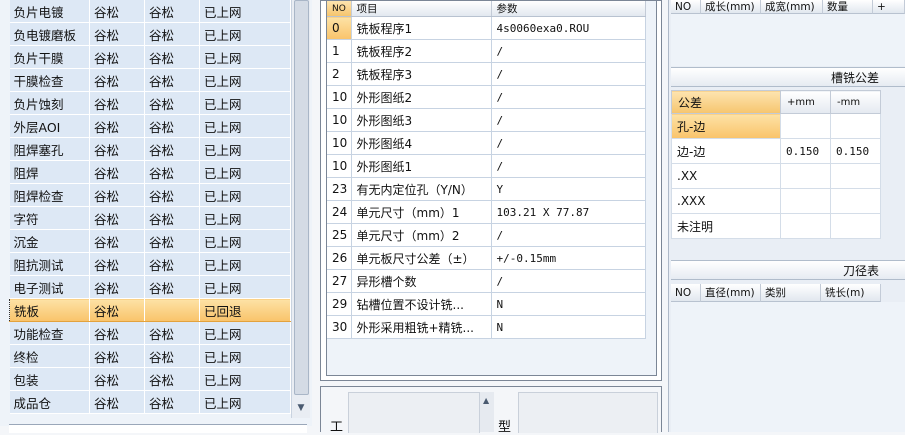  I want to click on process-list-scrollbar: ▼, so click(300, 209).